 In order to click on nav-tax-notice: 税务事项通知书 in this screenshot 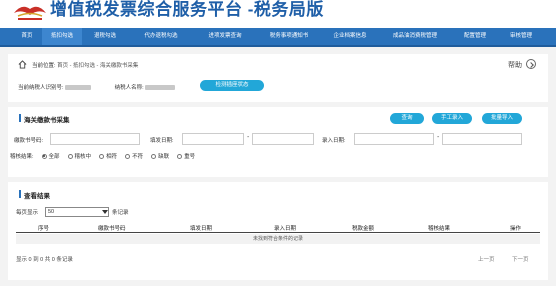, I will do `click(289, 36)`.